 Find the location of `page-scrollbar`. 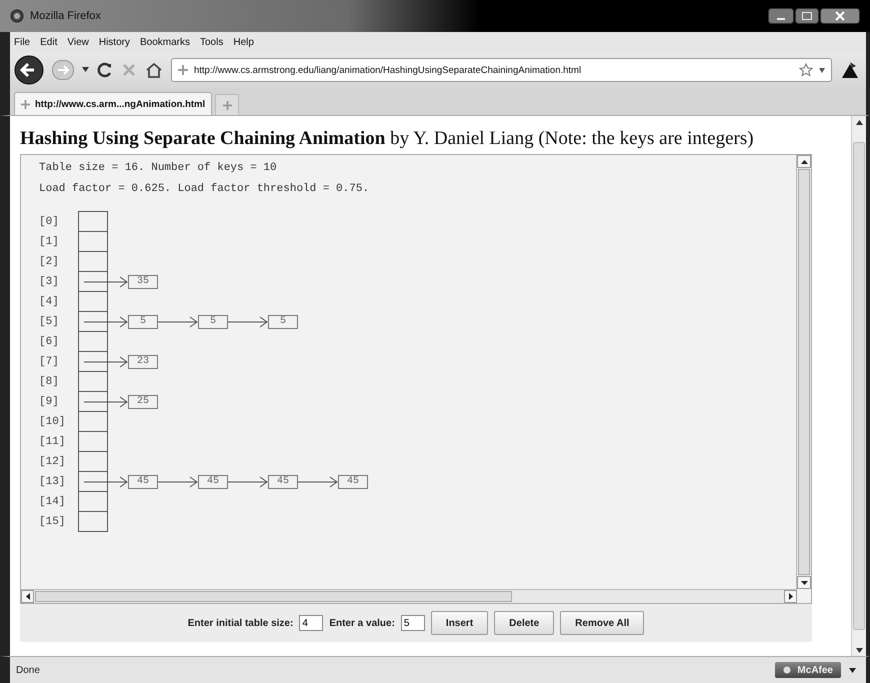

page-scrollbar is located at coordinates (858, 386).